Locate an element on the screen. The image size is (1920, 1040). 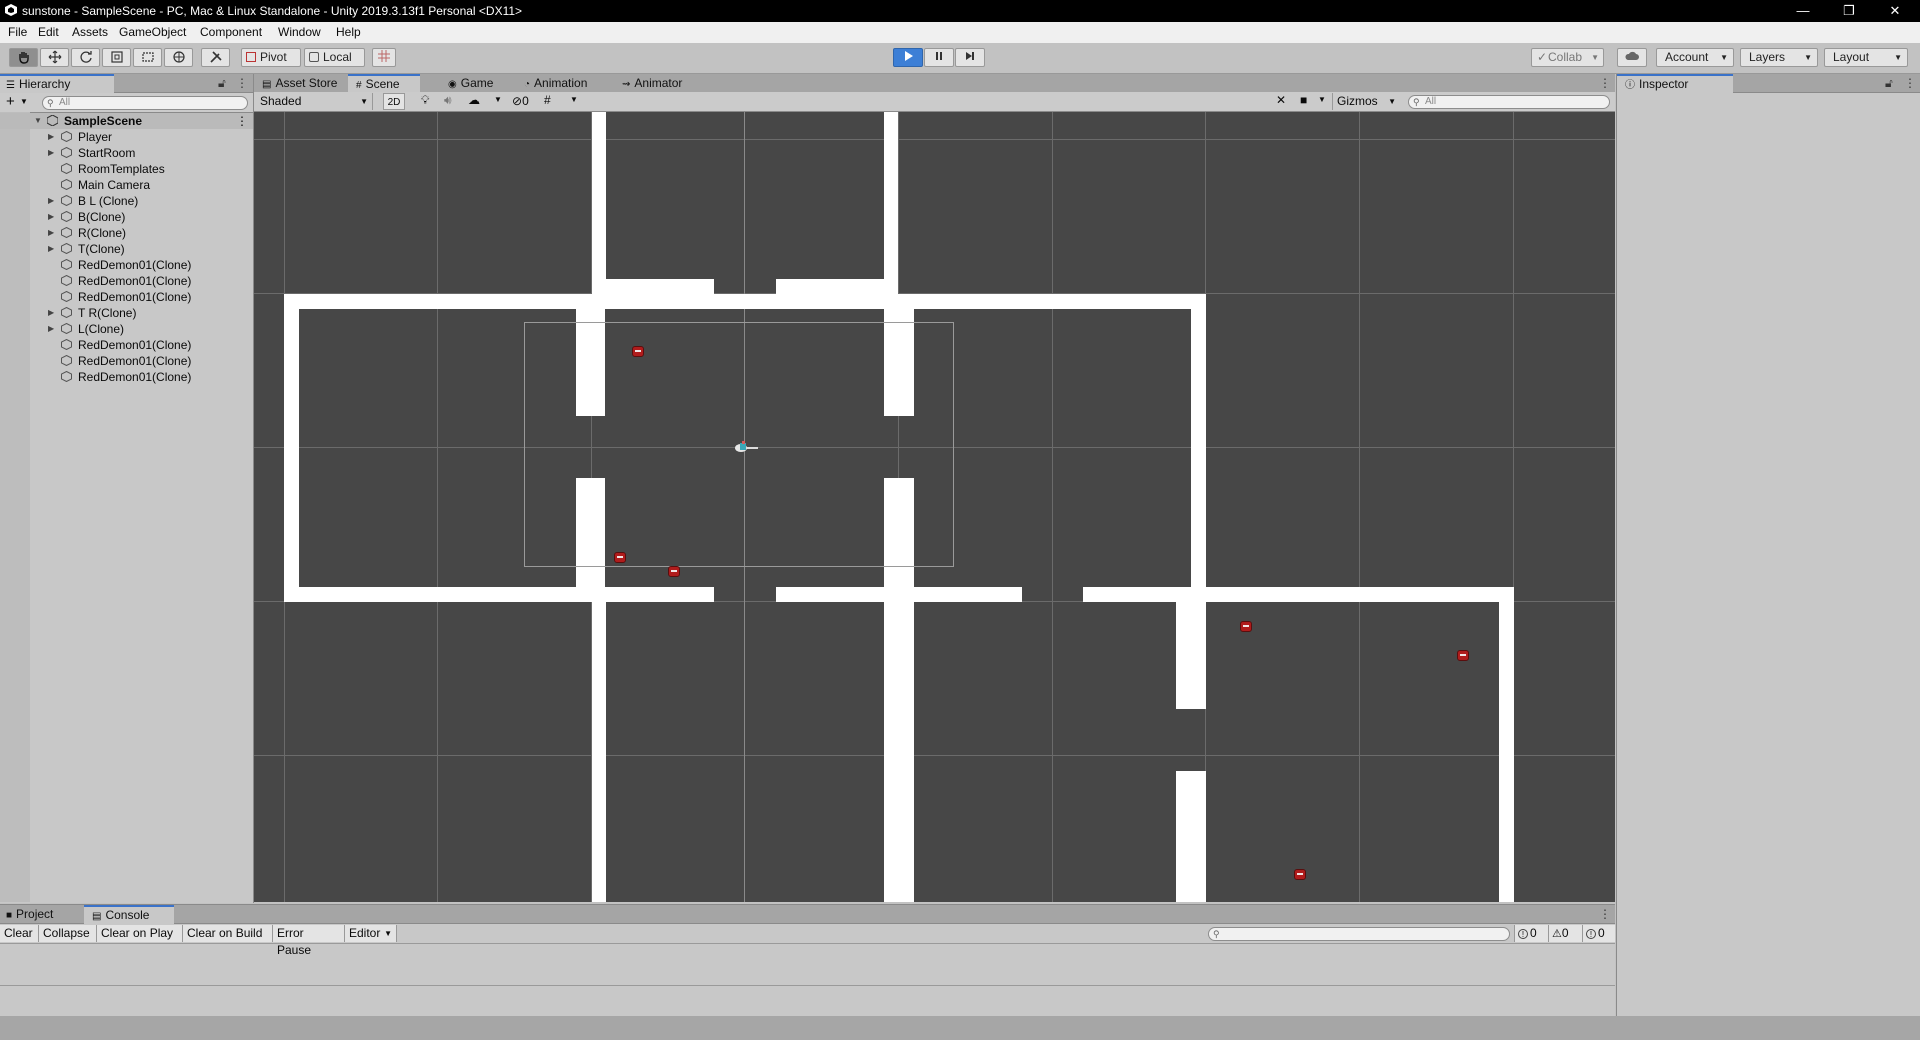
cloud-button is located at coordinates (1632, 57).